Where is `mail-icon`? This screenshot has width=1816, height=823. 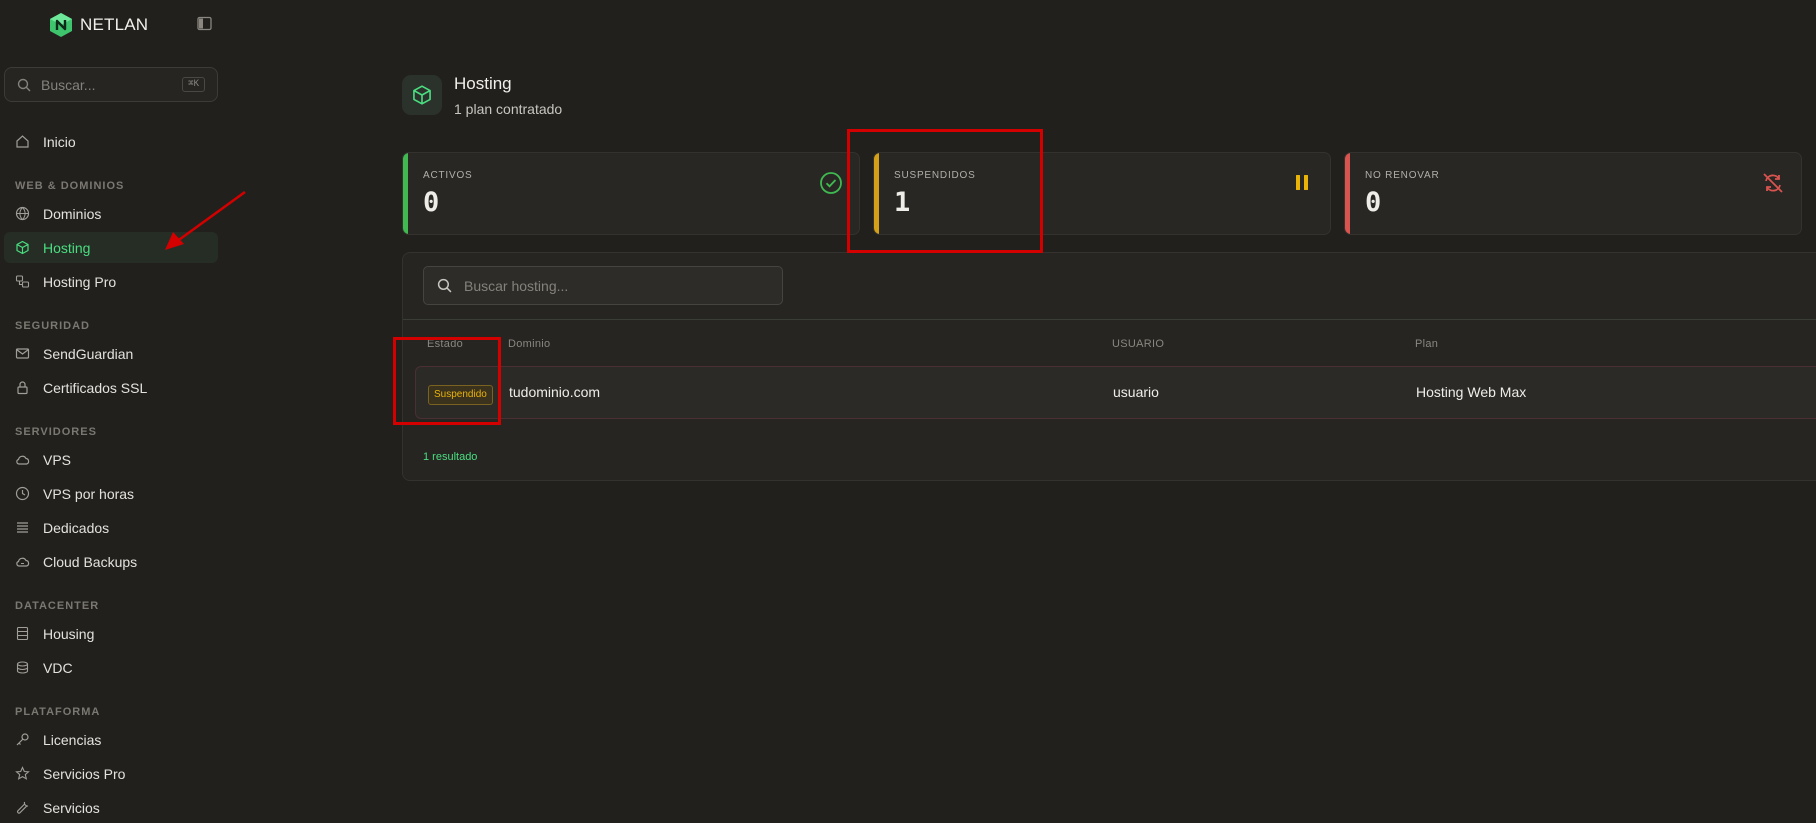 mail-icon is located at coordinates (22, 353).